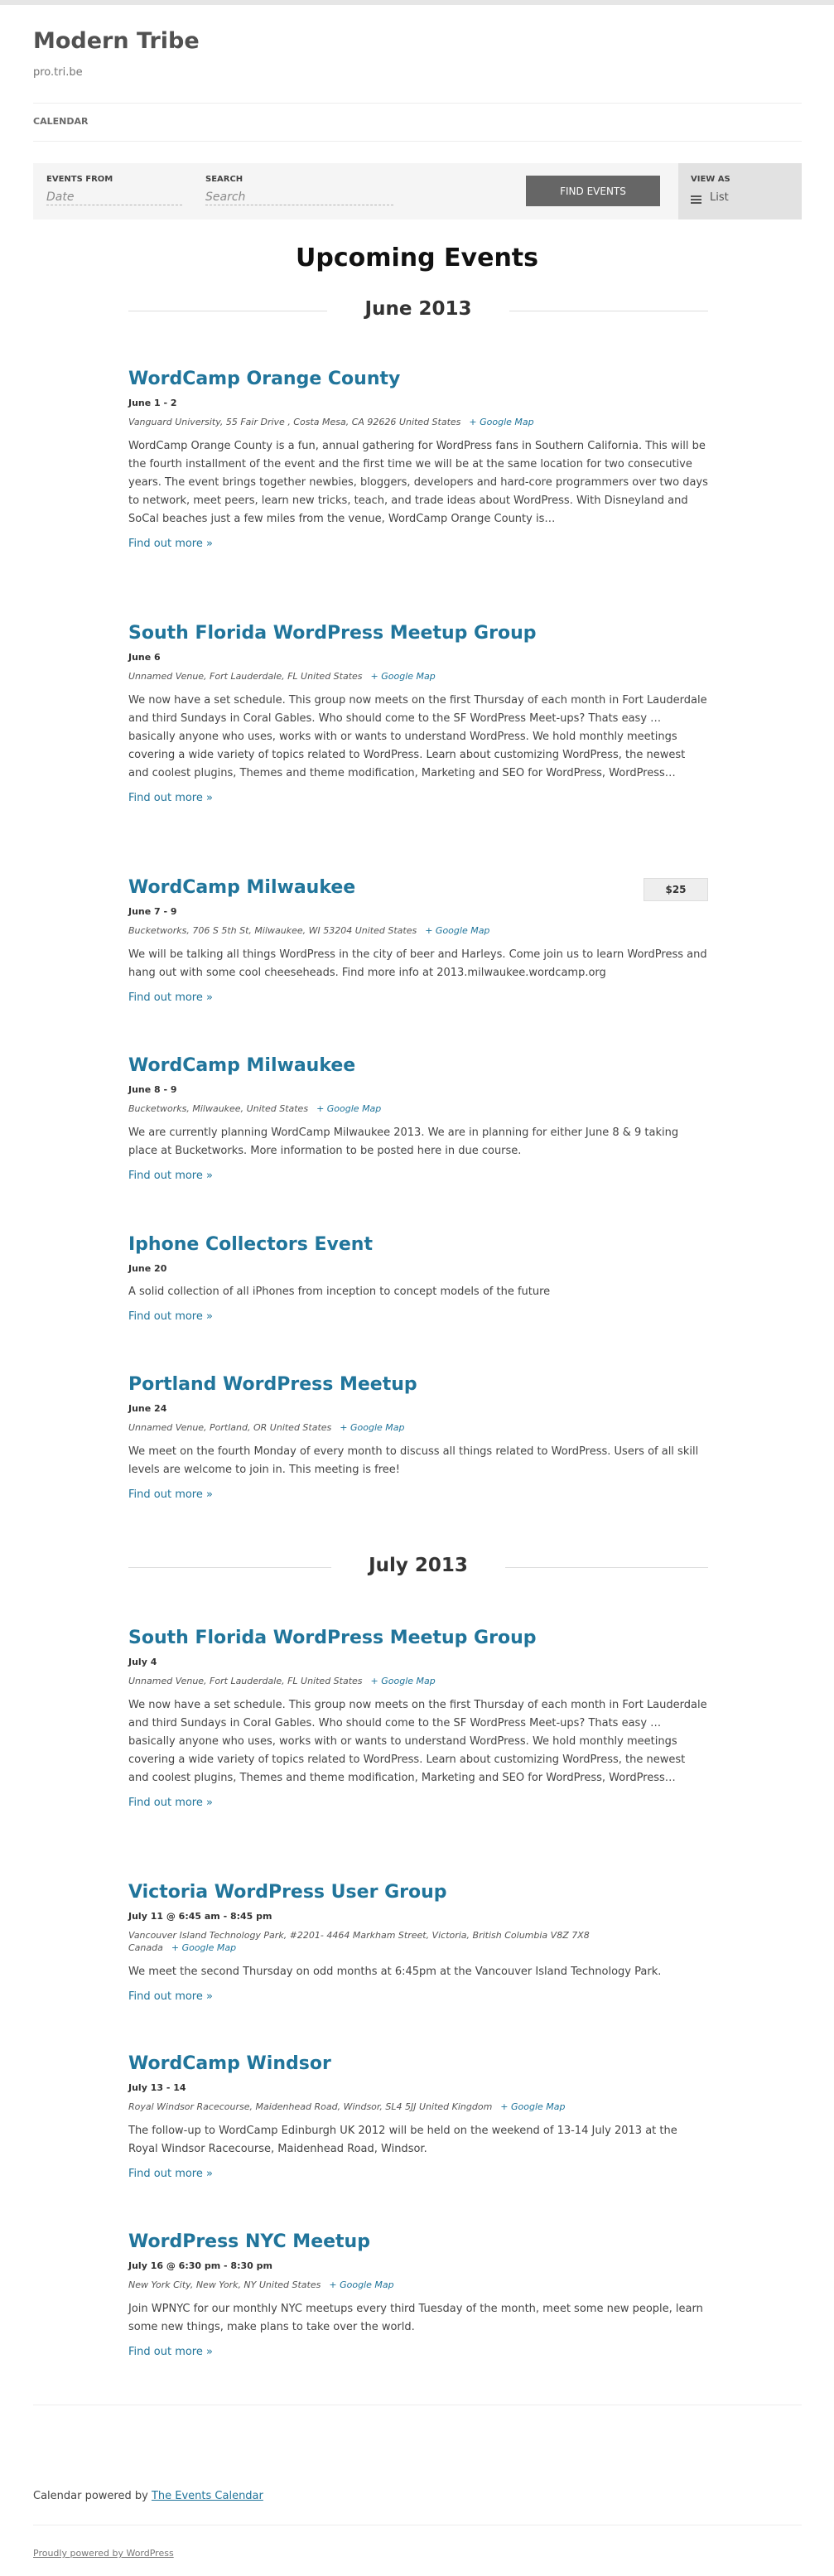  I want to click on event-title-link: Portland WordPress Meetup, so click(418, 1385).